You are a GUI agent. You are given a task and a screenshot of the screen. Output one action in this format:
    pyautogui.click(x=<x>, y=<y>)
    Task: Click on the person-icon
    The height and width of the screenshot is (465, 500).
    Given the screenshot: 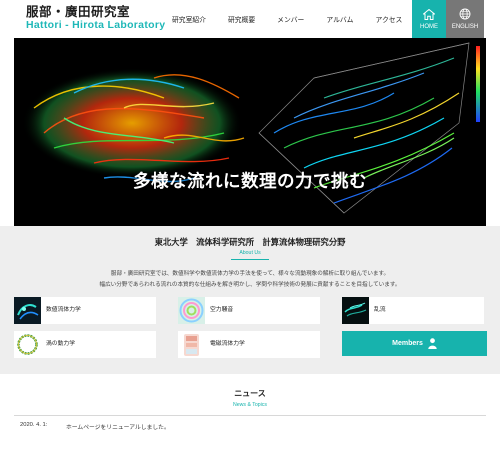 What is the action you would take?
    pyautogui.click(x=432, y=343)
    